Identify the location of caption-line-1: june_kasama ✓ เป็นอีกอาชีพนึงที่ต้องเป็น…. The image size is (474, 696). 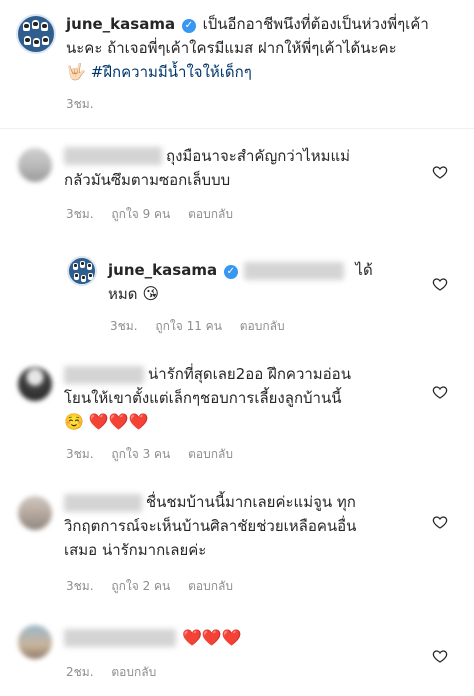
(266, 24).